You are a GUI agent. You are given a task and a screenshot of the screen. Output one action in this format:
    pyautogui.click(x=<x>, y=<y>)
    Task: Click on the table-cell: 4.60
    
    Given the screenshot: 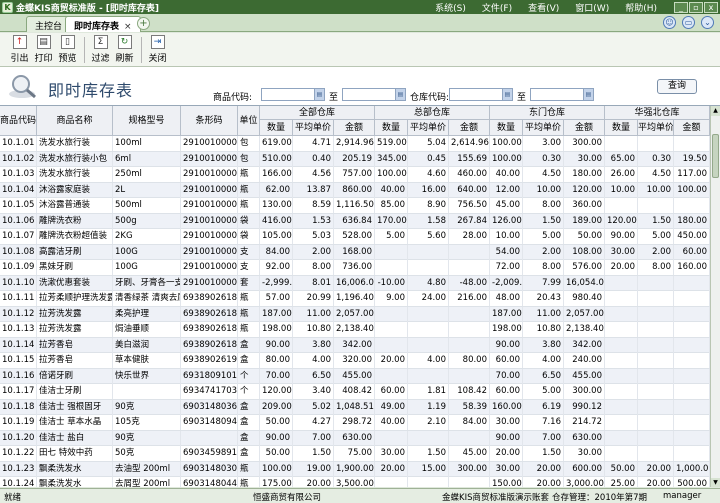 What is the action you would take?
    pyautogui.click(x=428, y=174)
    